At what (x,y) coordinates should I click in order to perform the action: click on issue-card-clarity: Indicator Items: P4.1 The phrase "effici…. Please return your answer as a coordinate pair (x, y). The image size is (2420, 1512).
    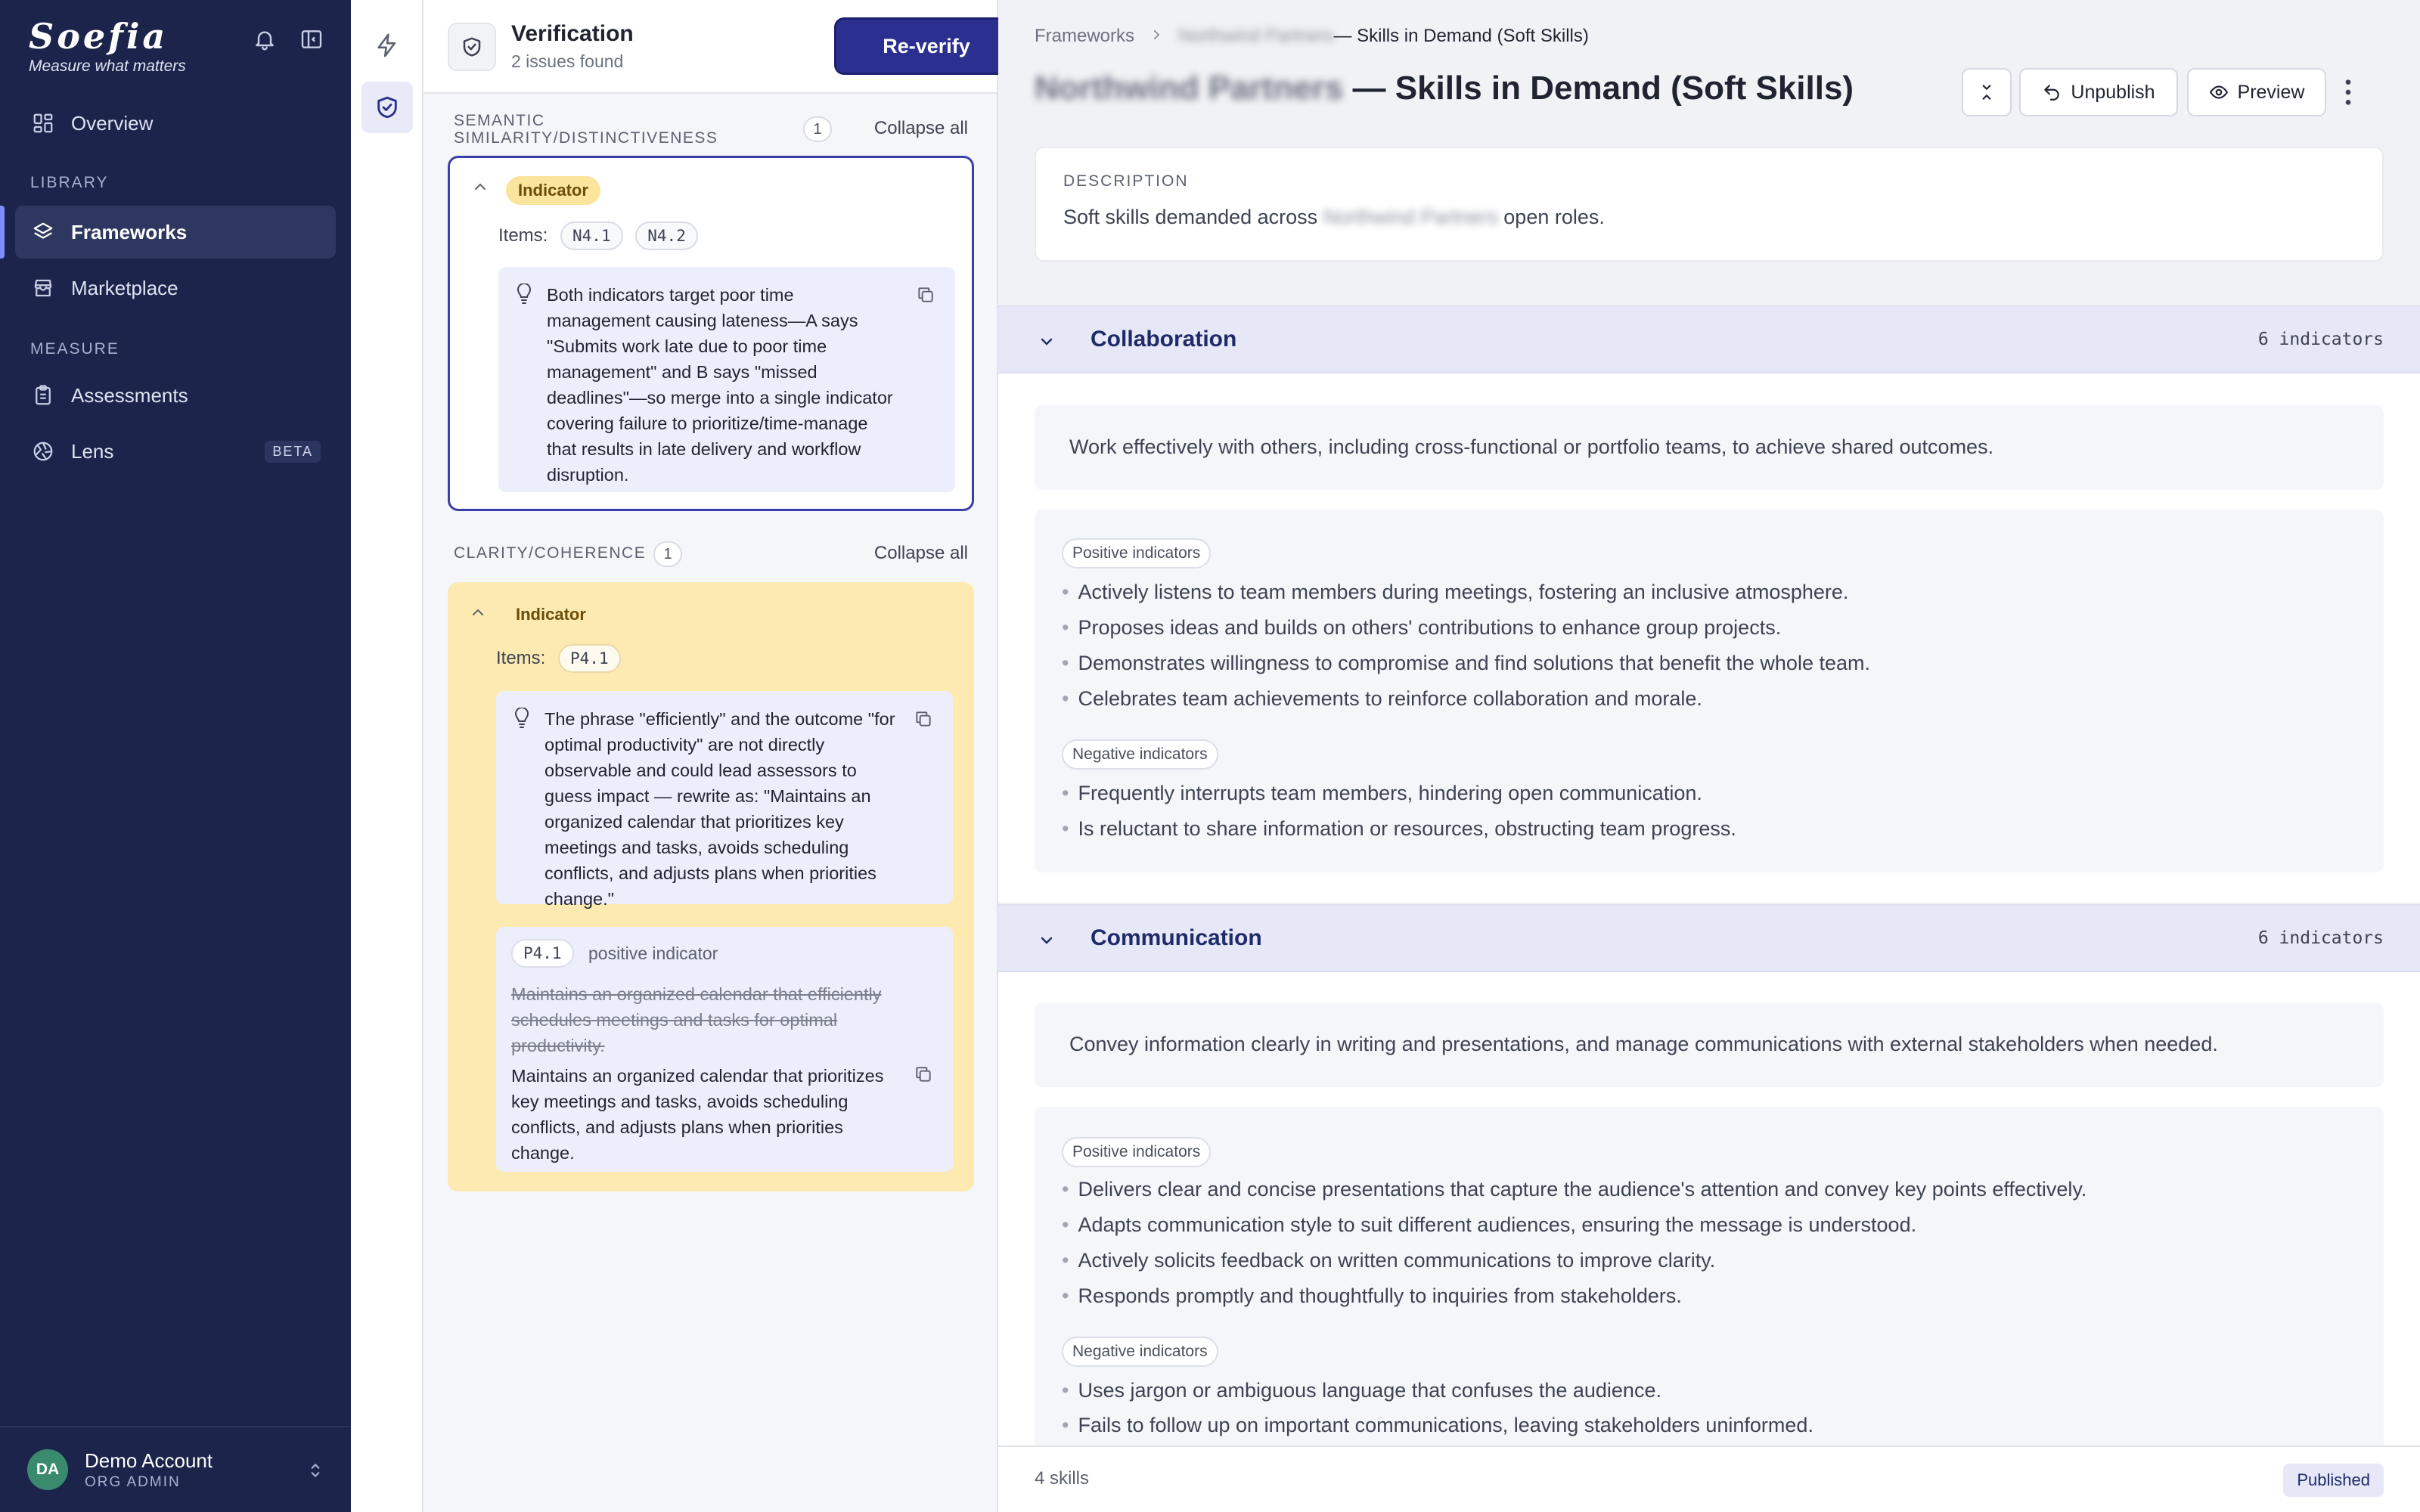
    Looking at the image, I should click on (711, 887).